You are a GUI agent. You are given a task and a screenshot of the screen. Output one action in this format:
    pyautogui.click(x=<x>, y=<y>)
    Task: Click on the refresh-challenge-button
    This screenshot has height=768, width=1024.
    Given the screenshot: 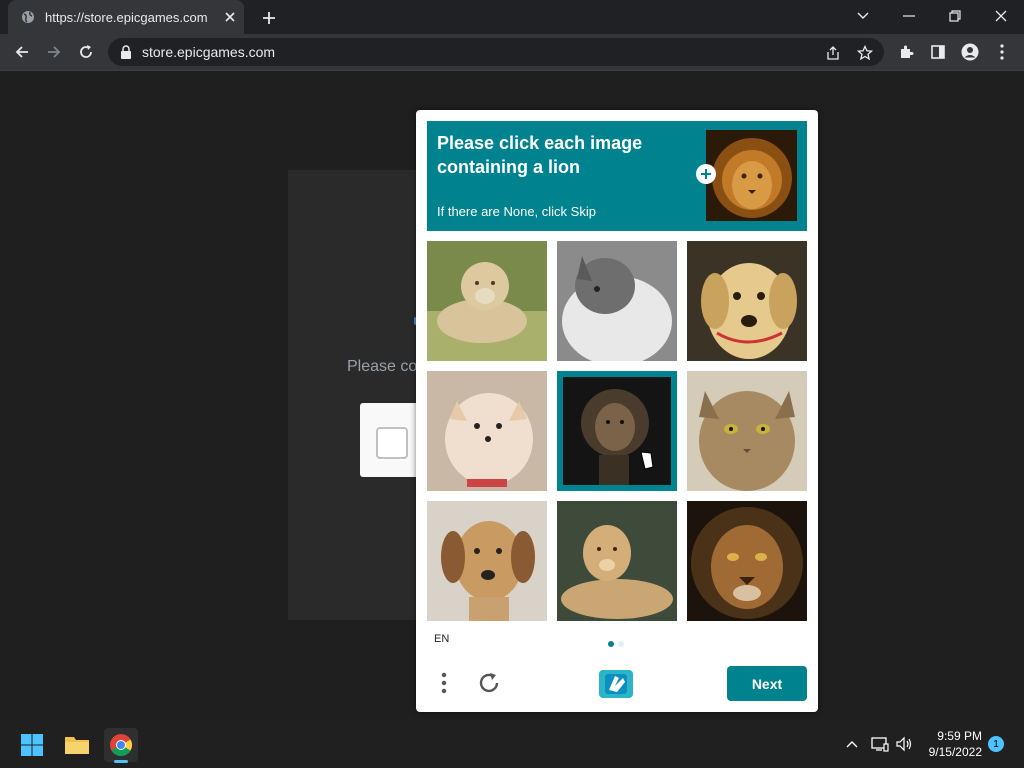 What is the action you would take?
    pyautogui.click(x=489, y=683)
    